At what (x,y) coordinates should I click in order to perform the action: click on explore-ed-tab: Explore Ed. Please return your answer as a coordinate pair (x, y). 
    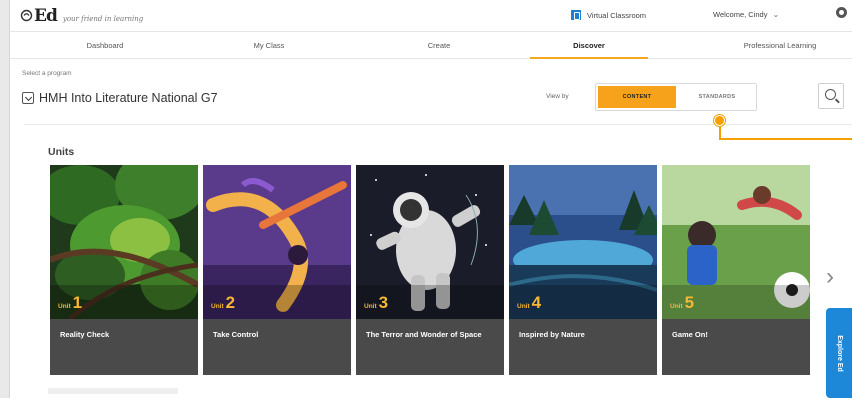
    Looking at the image, I should click on (839, 353).